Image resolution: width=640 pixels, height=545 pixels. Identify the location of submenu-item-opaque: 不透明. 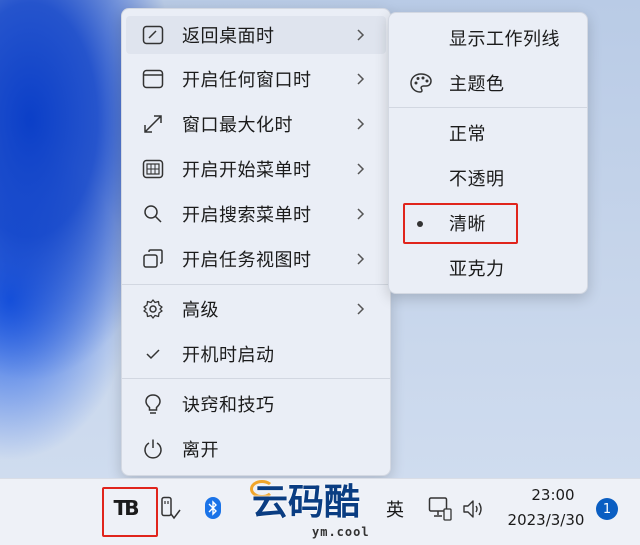
(488, 178).